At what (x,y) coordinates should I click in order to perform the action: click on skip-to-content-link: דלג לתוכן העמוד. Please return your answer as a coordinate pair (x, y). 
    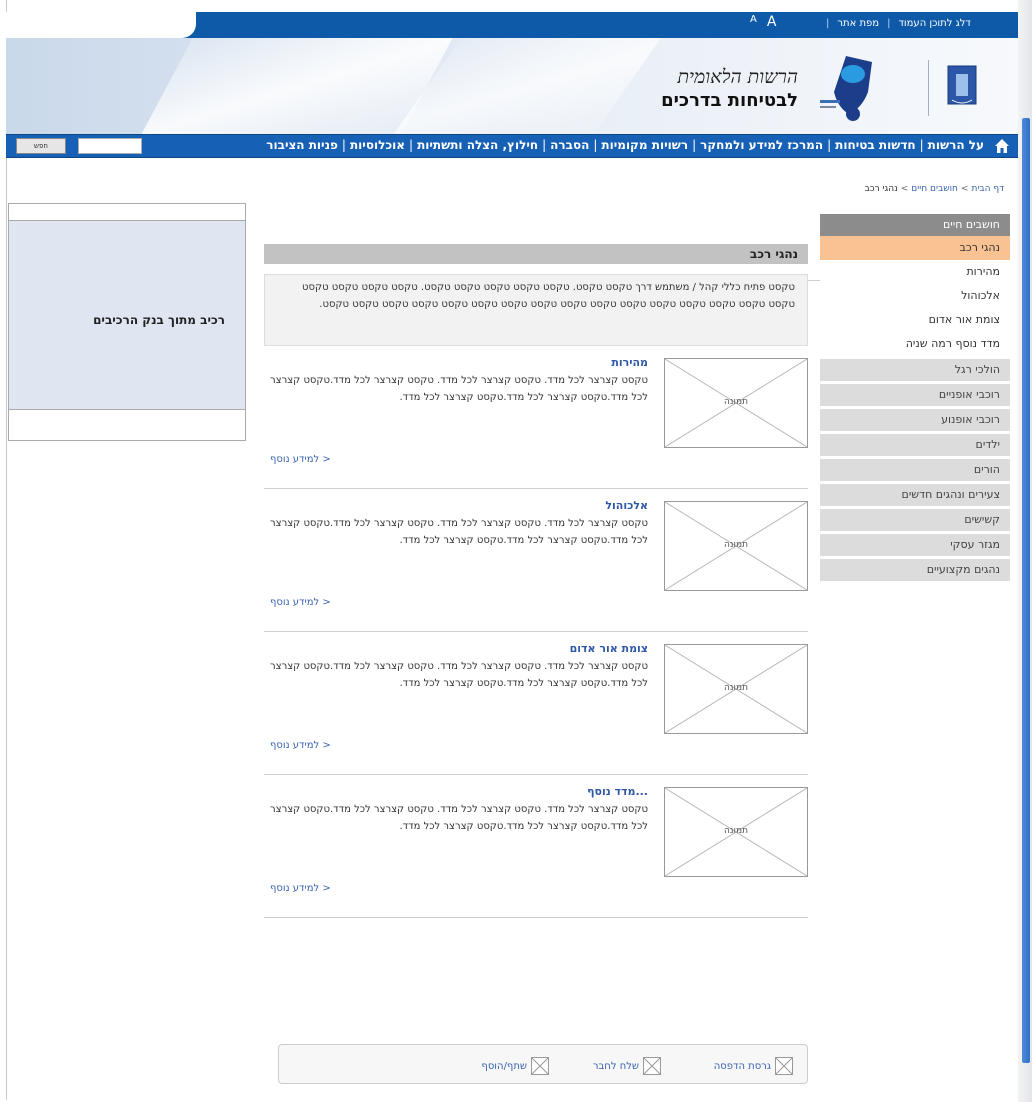
    Looking at the image, I should click on (934, 23).